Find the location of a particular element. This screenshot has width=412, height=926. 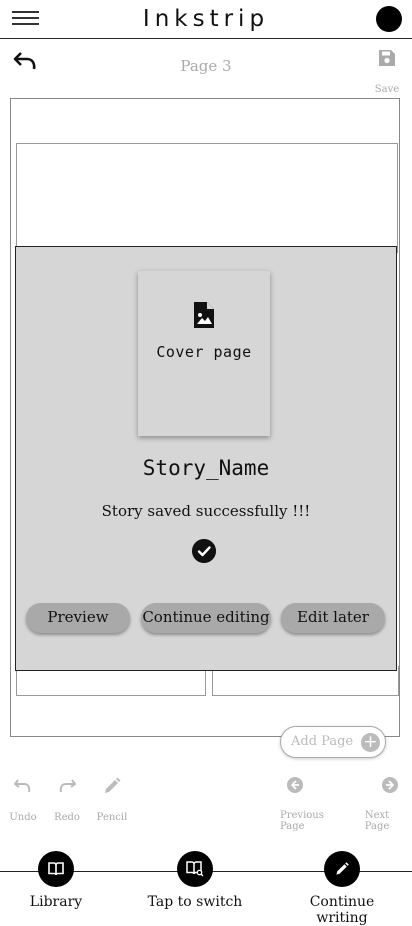

library-label: Library is located at coordinates (56, 902).